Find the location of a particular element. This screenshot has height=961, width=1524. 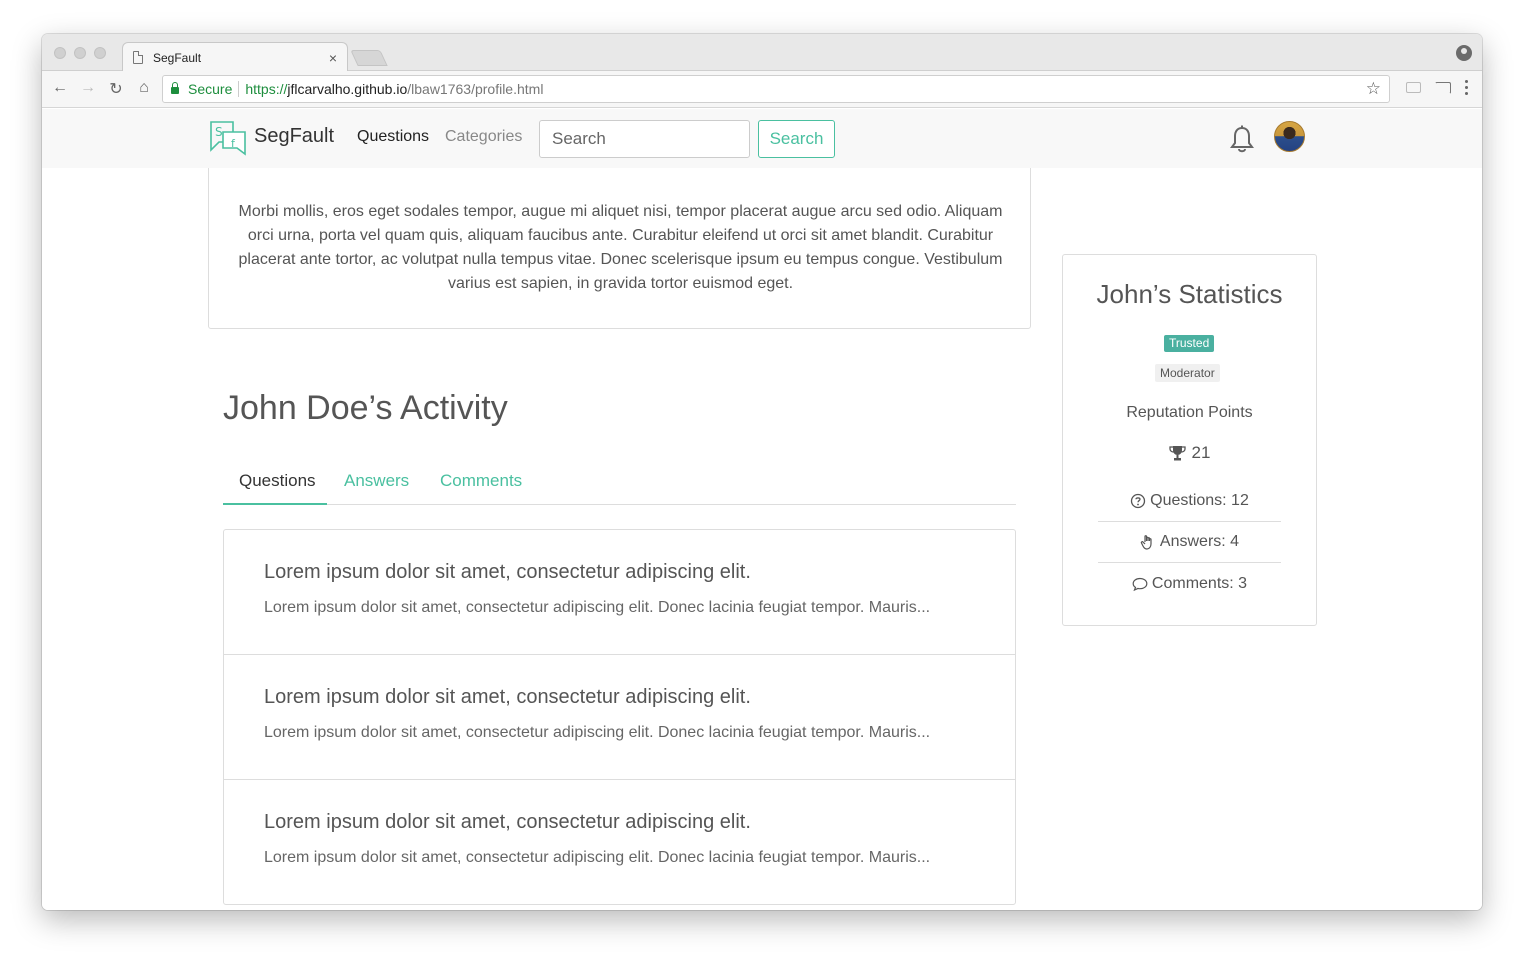

nav-questions-link: Questions is located at coordinates (393, 137).